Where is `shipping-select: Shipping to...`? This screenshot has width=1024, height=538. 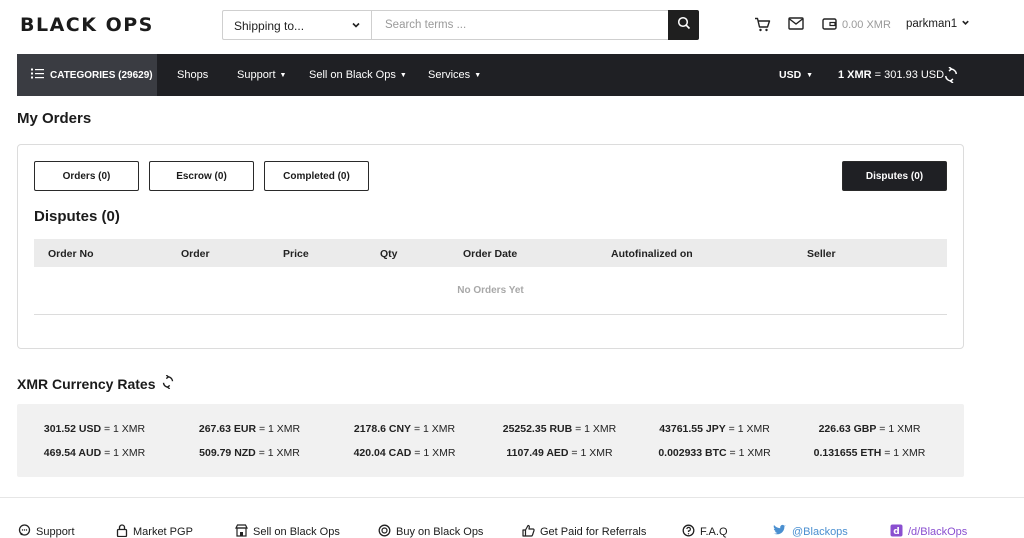 shipping-select: Shipping to... is located at coordinates (296, 25).